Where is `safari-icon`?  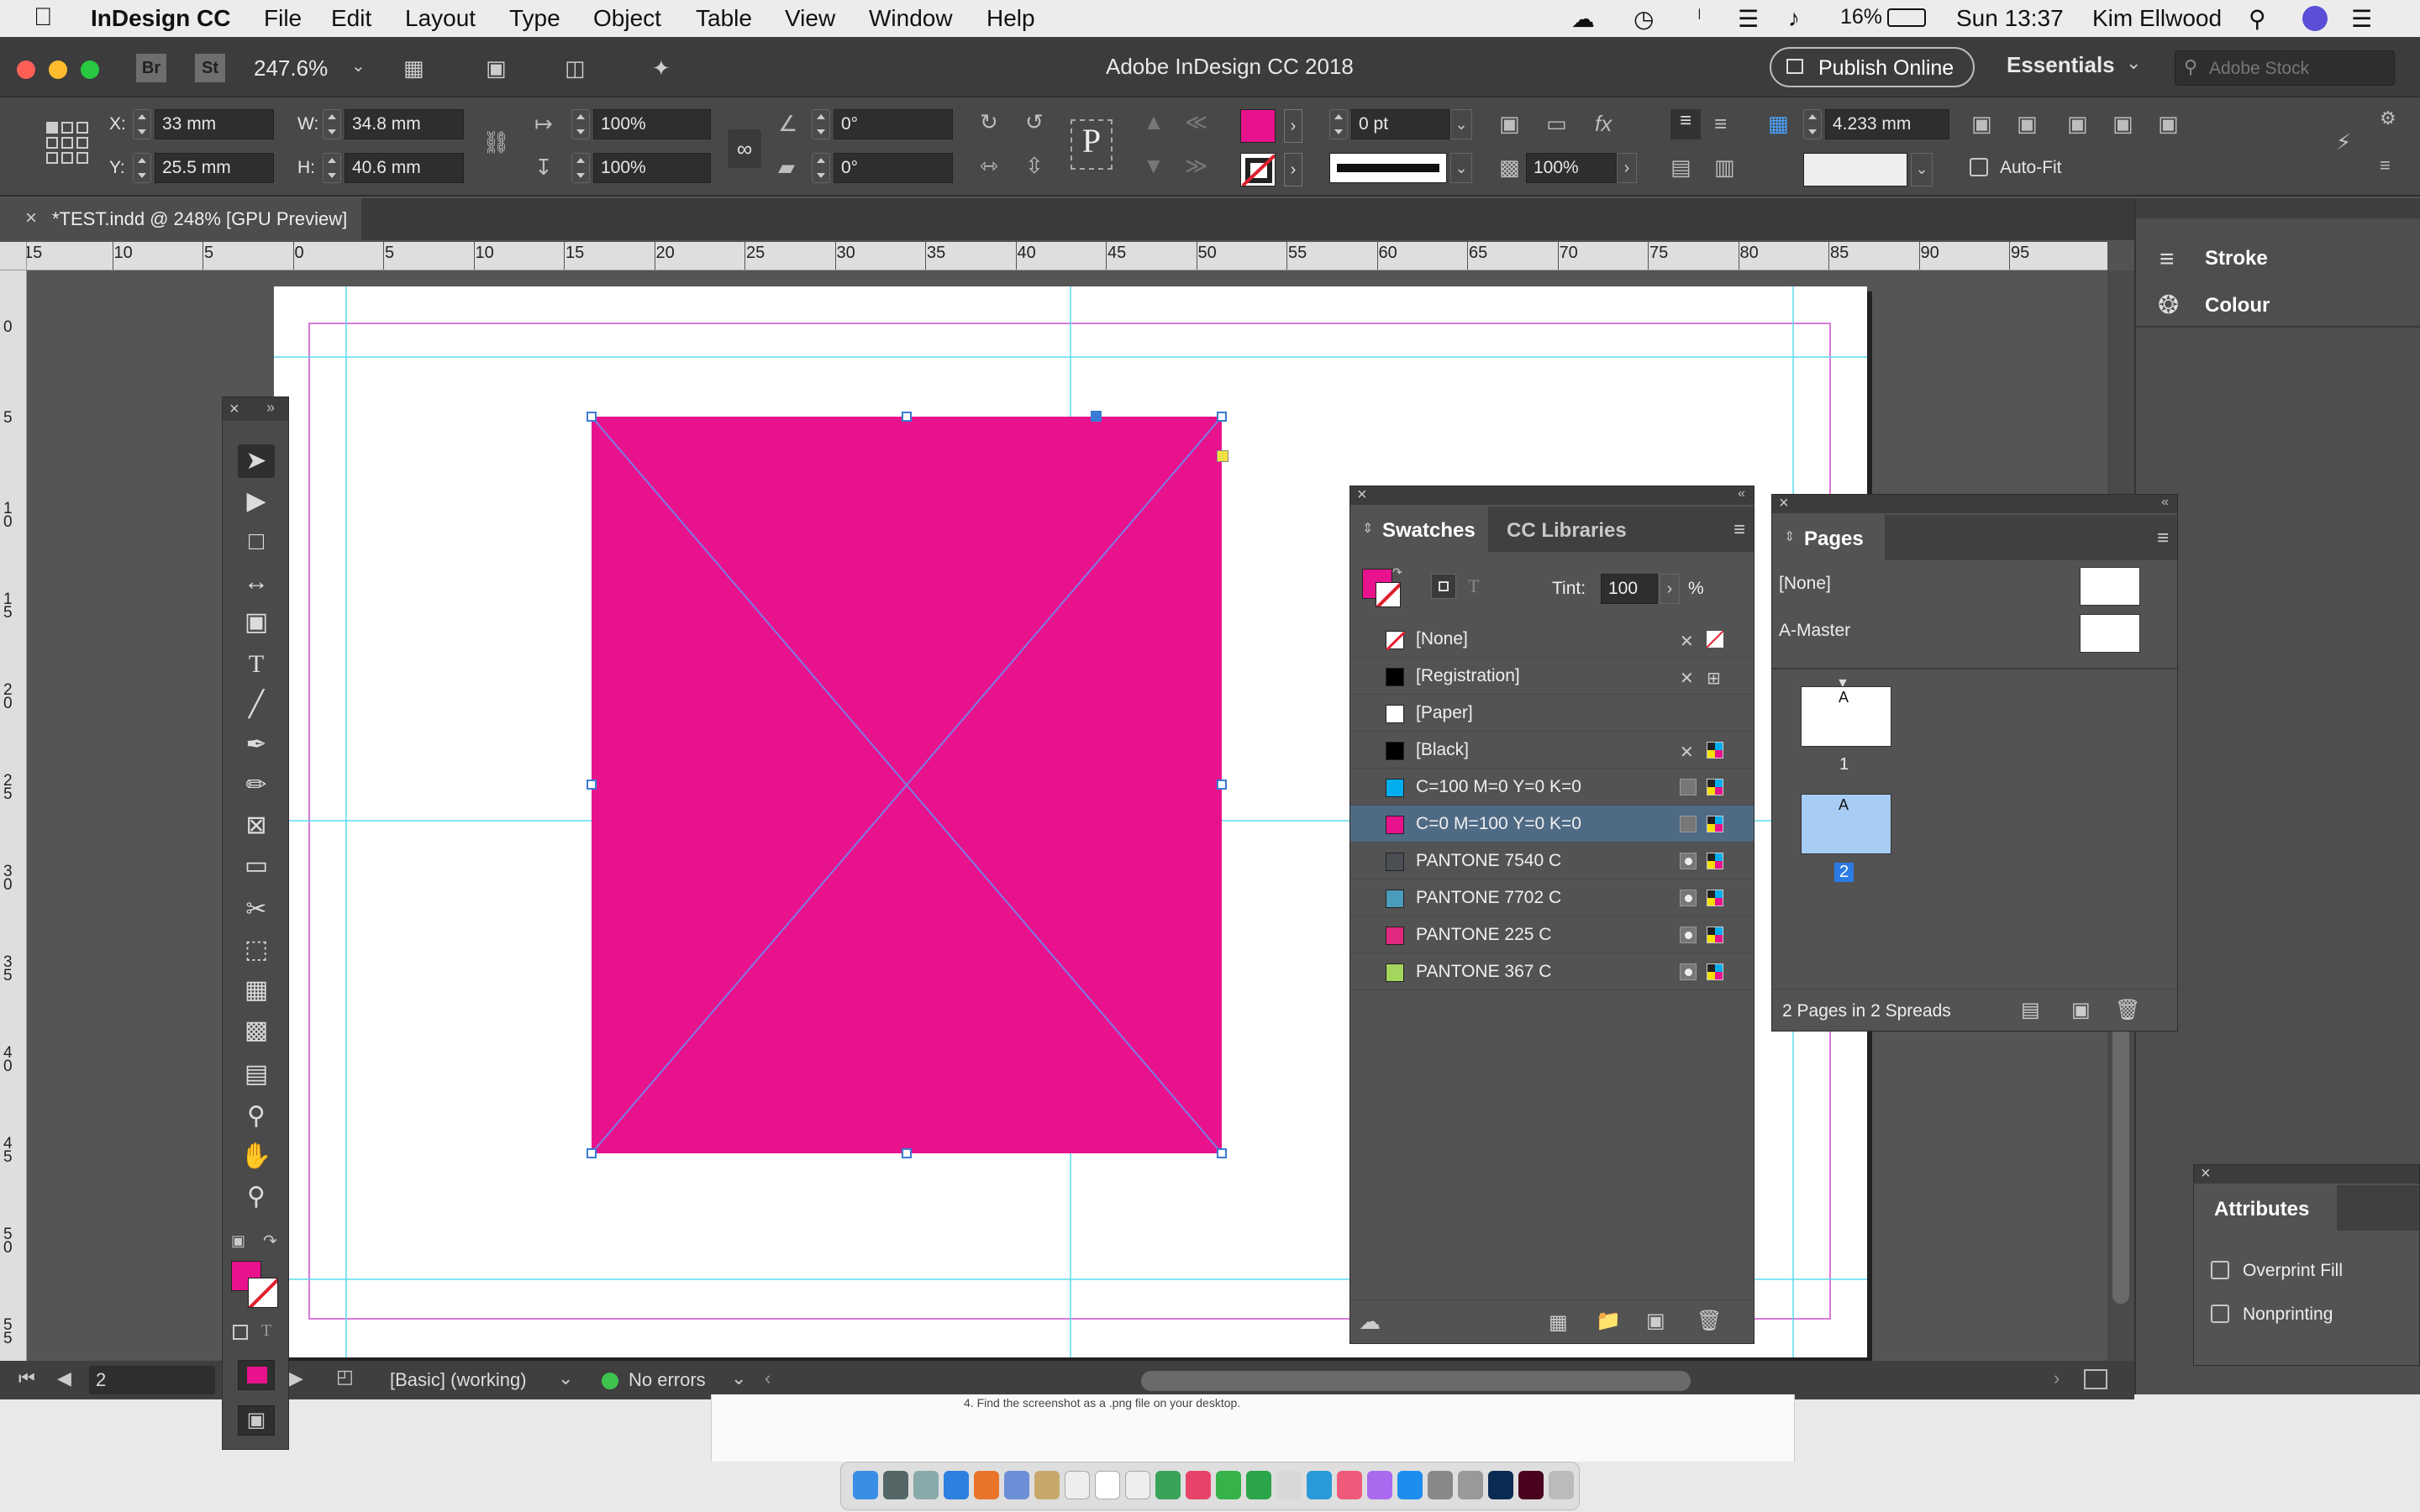 safari-icon is located at coordinates (957, 1485).